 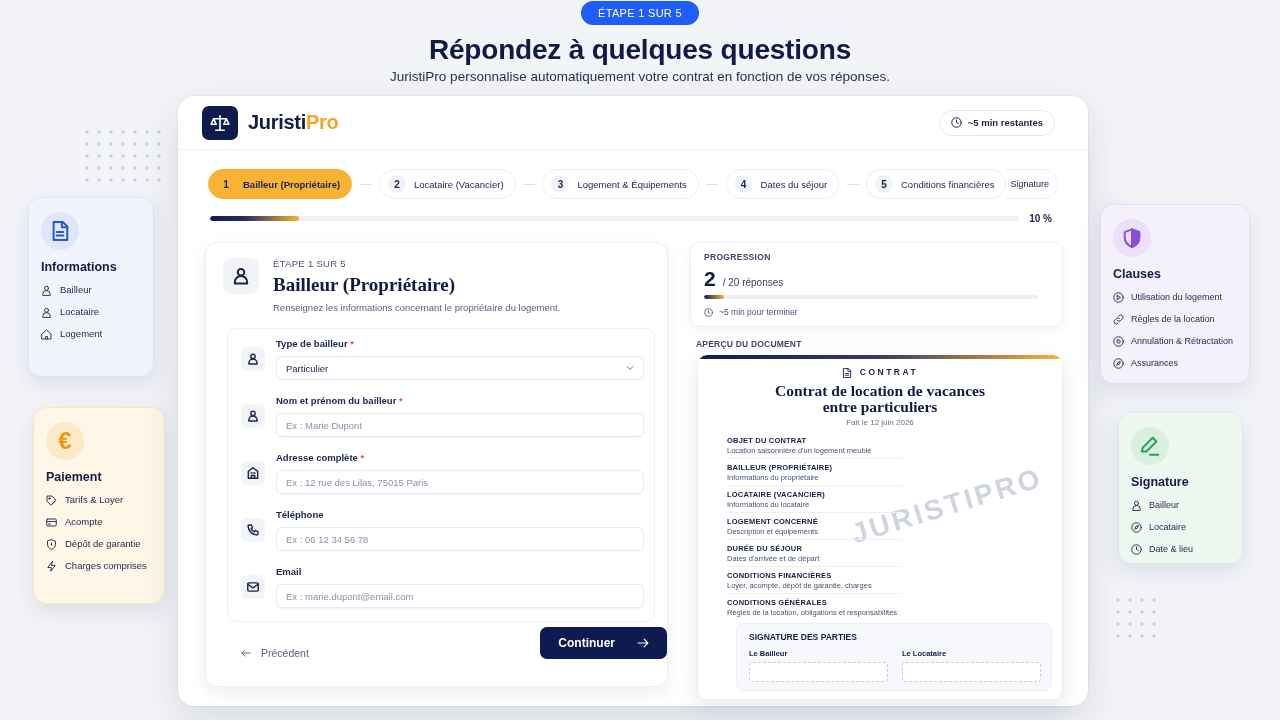 What do you see at coordinates (81, 334) in the screenshot?
I see `card-item: Logement` at bounding box center [81, 334].